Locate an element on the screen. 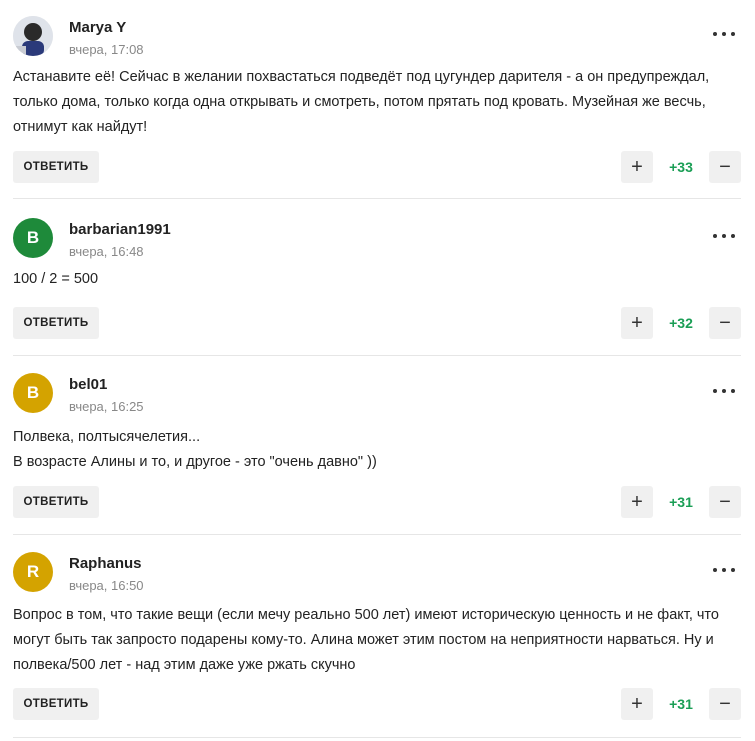  comment-line: отнимут как найдут! is located at coordinates (80, 127).